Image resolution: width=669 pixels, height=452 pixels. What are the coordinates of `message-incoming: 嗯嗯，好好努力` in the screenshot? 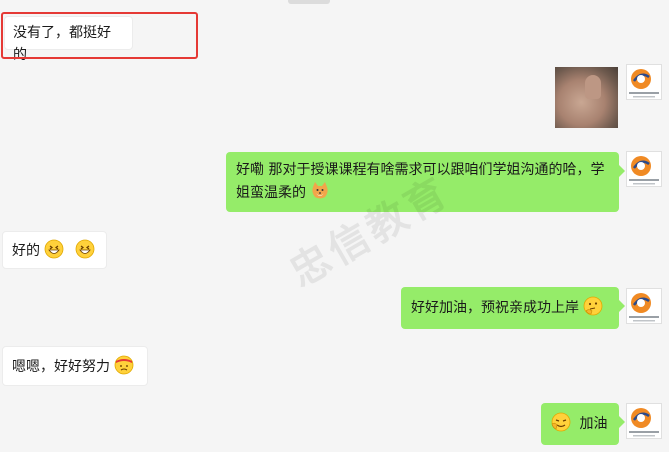 It's located at (75, 366).